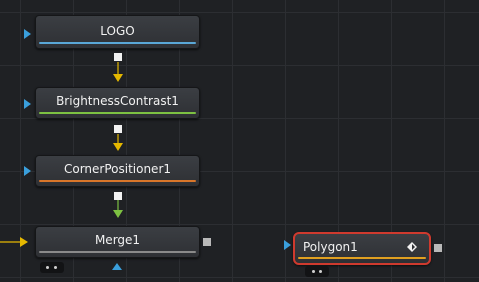  I want to click on node-corner-positioner: CornerPositioner1, so click(117, 171).